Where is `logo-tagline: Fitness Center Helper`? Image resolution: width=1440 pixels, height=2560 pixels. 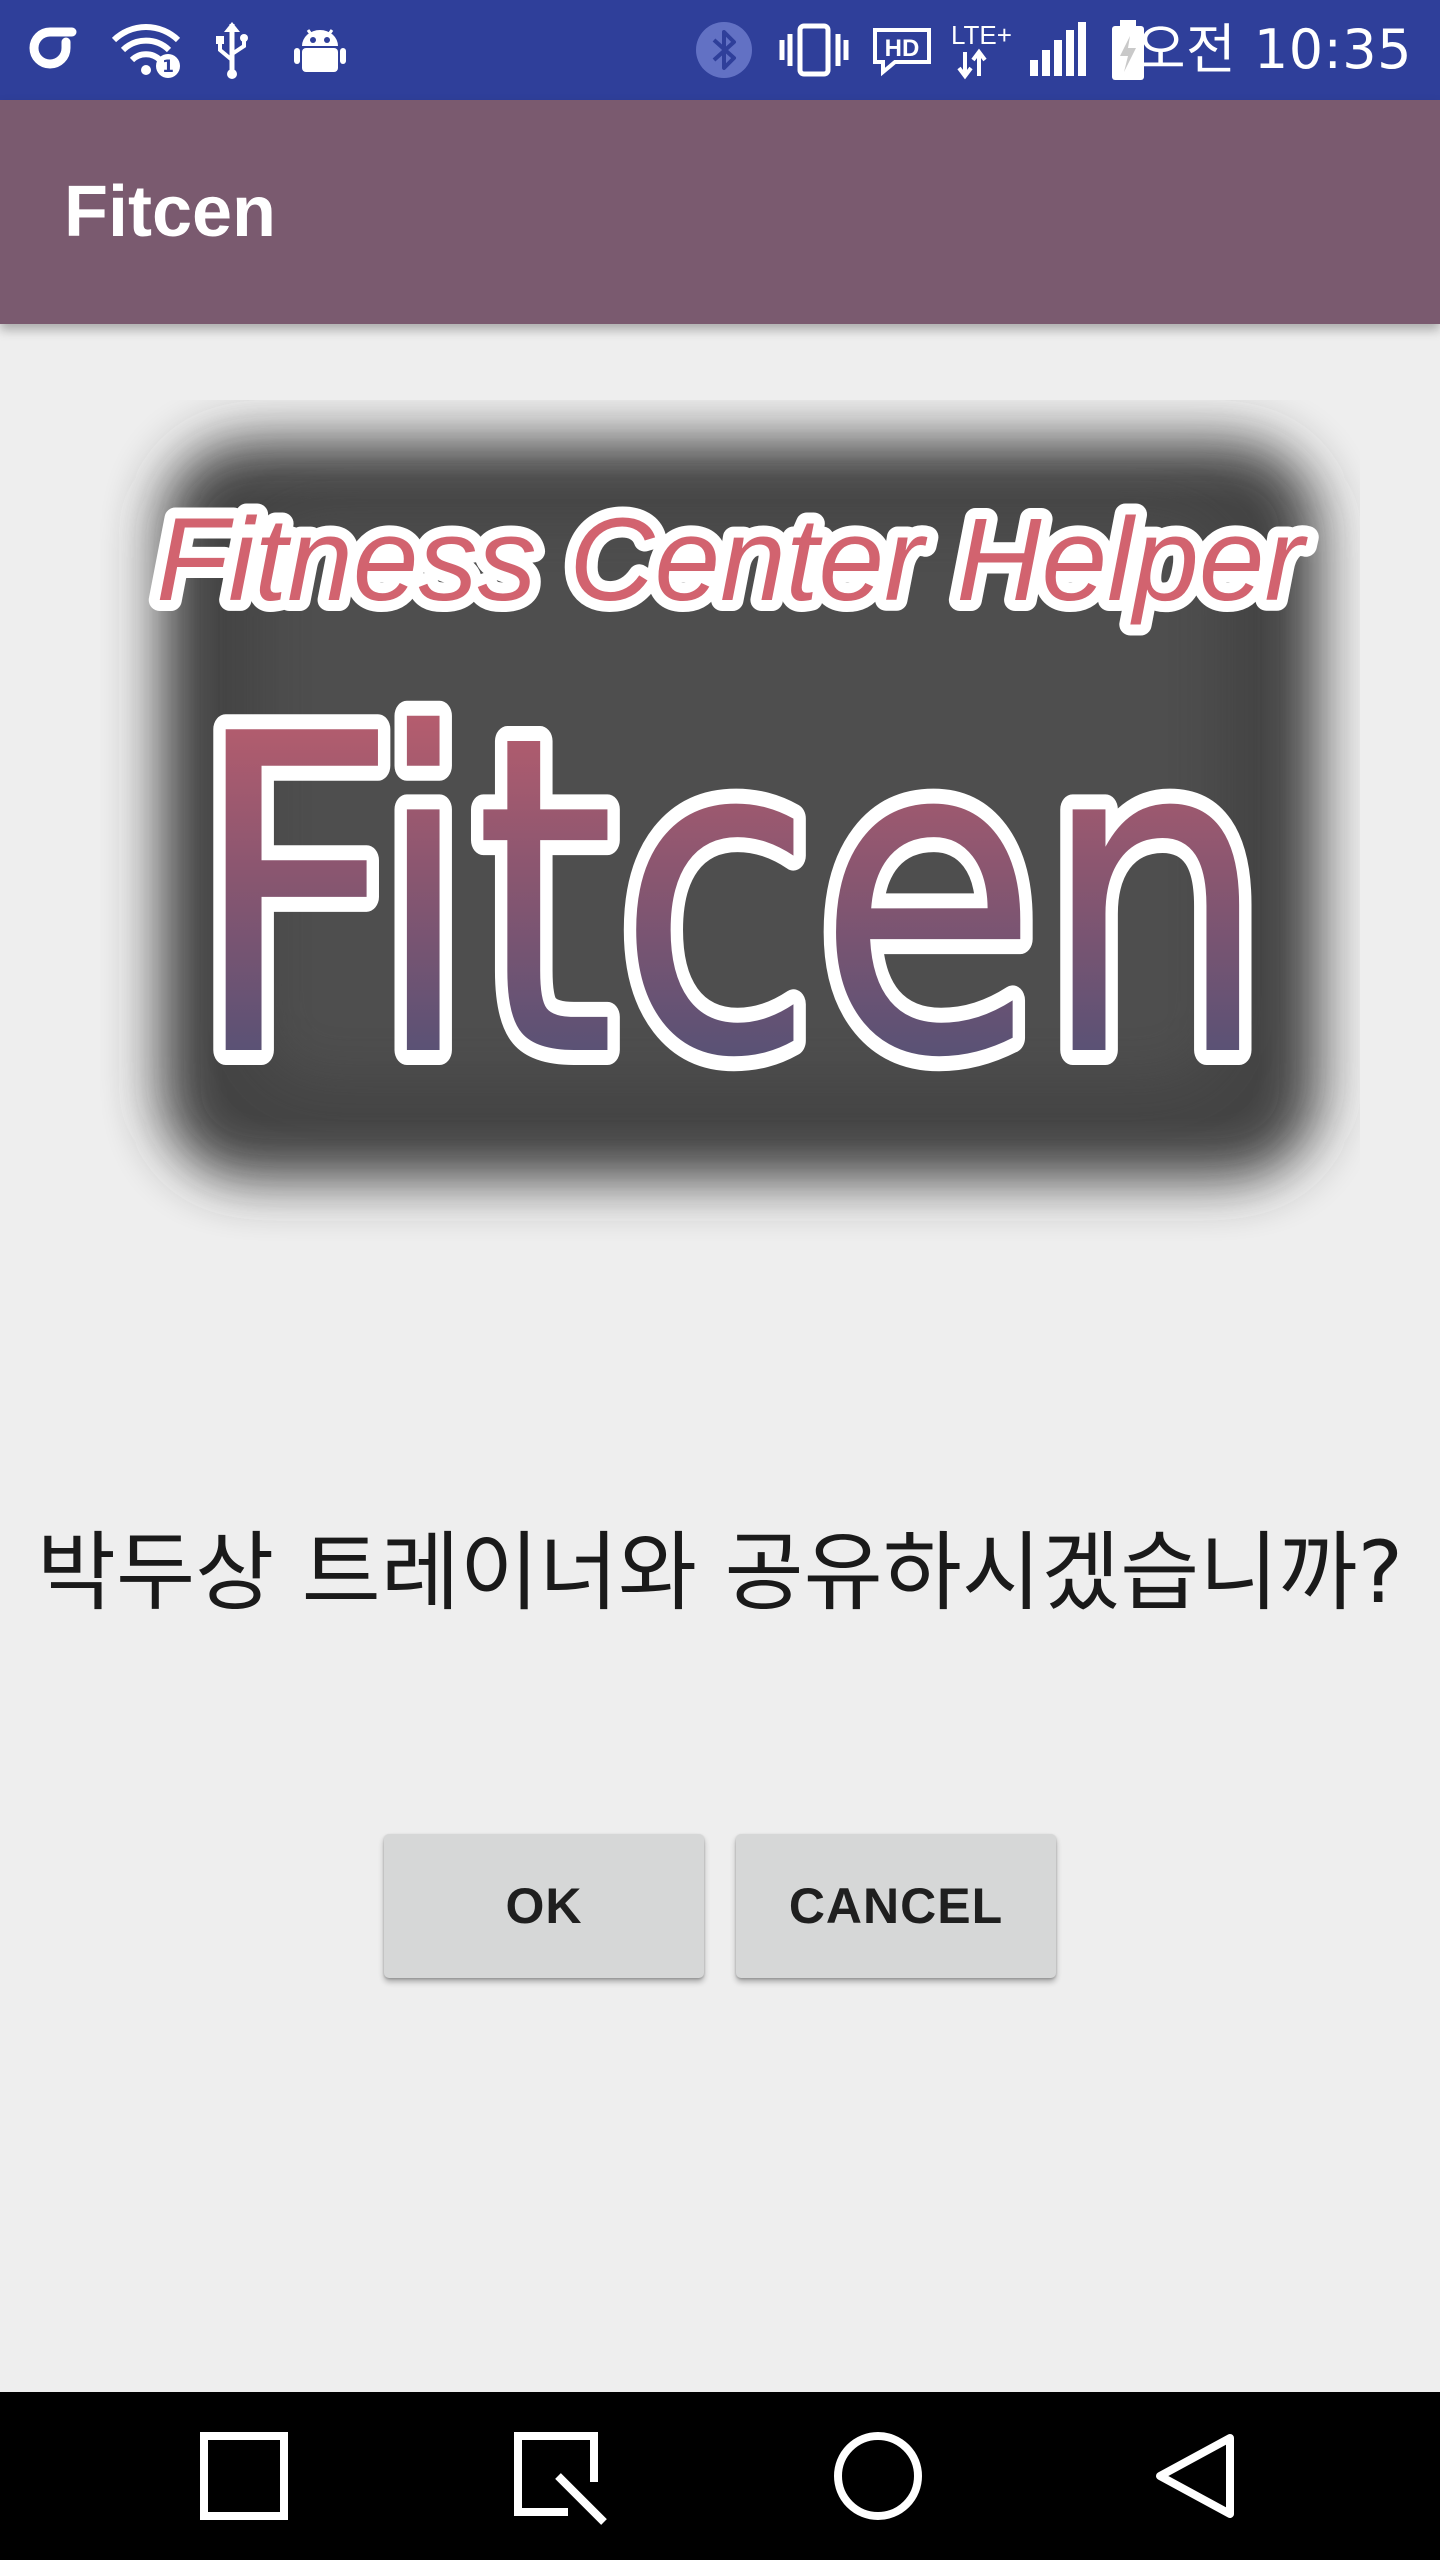
logo-tagline: Fitness Center Helper is located at coordinates (732, 560).